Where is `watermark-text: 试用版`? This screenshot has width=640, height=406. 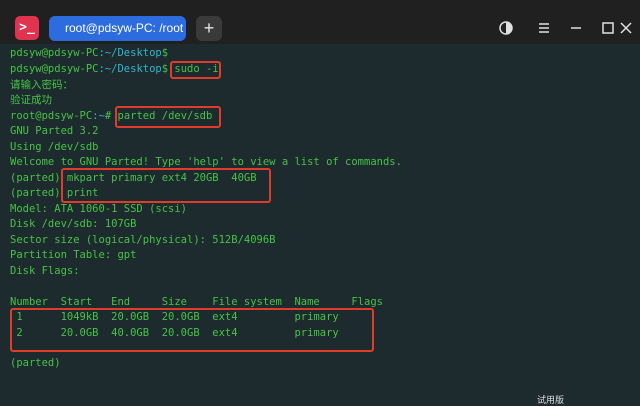
watermark-text: 试用版 is located at coordinates (551, 400).